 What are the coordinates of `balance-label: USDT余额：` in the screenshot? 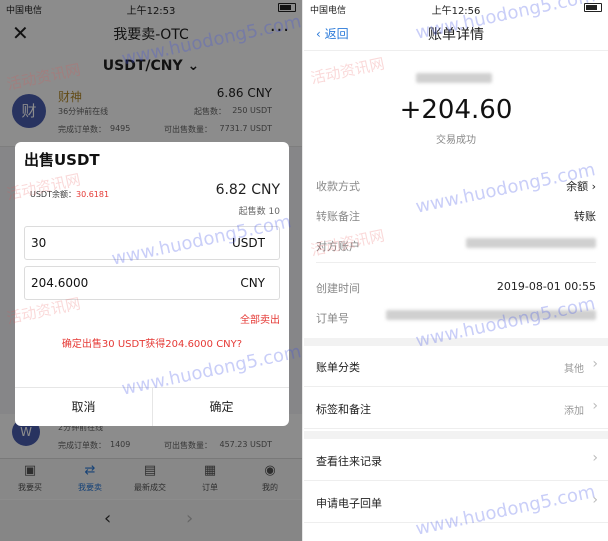 It's located at (53, 194).